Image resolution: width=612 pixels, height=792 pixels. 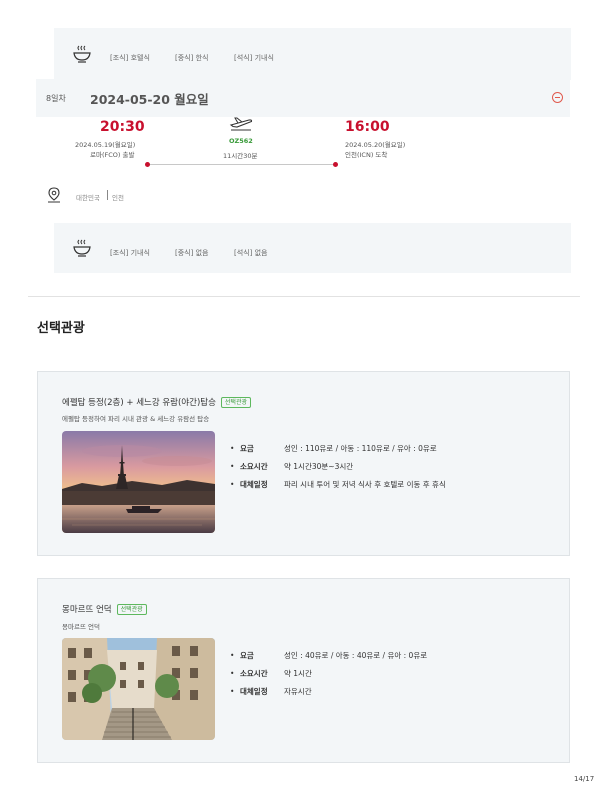 I want to click on arrive-place: 인천(ICN) 도착, so click(x=366, y=155).